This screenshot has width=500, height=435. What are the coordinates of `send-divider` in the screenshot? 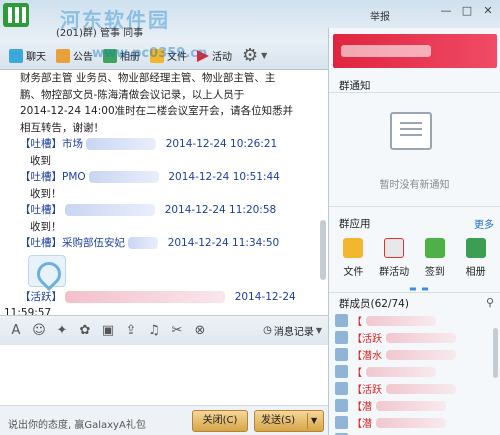 It's located at (307, 421).